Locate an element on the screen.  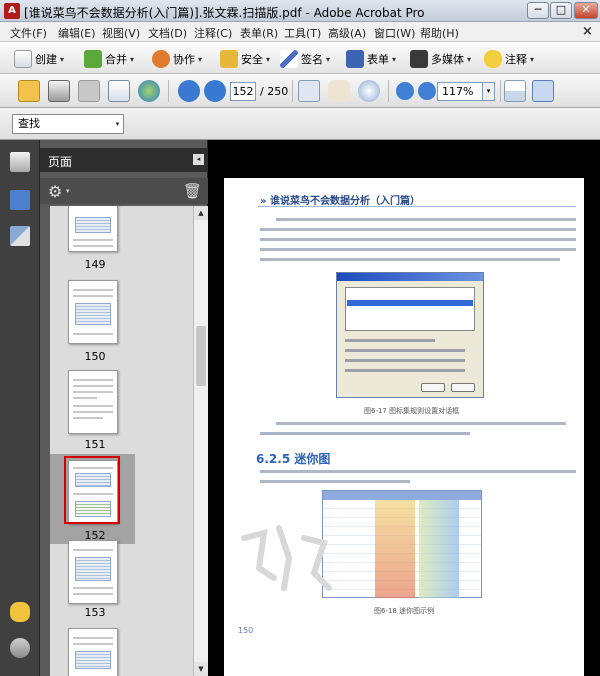
lock-icon is located at coordinates (229, 59).